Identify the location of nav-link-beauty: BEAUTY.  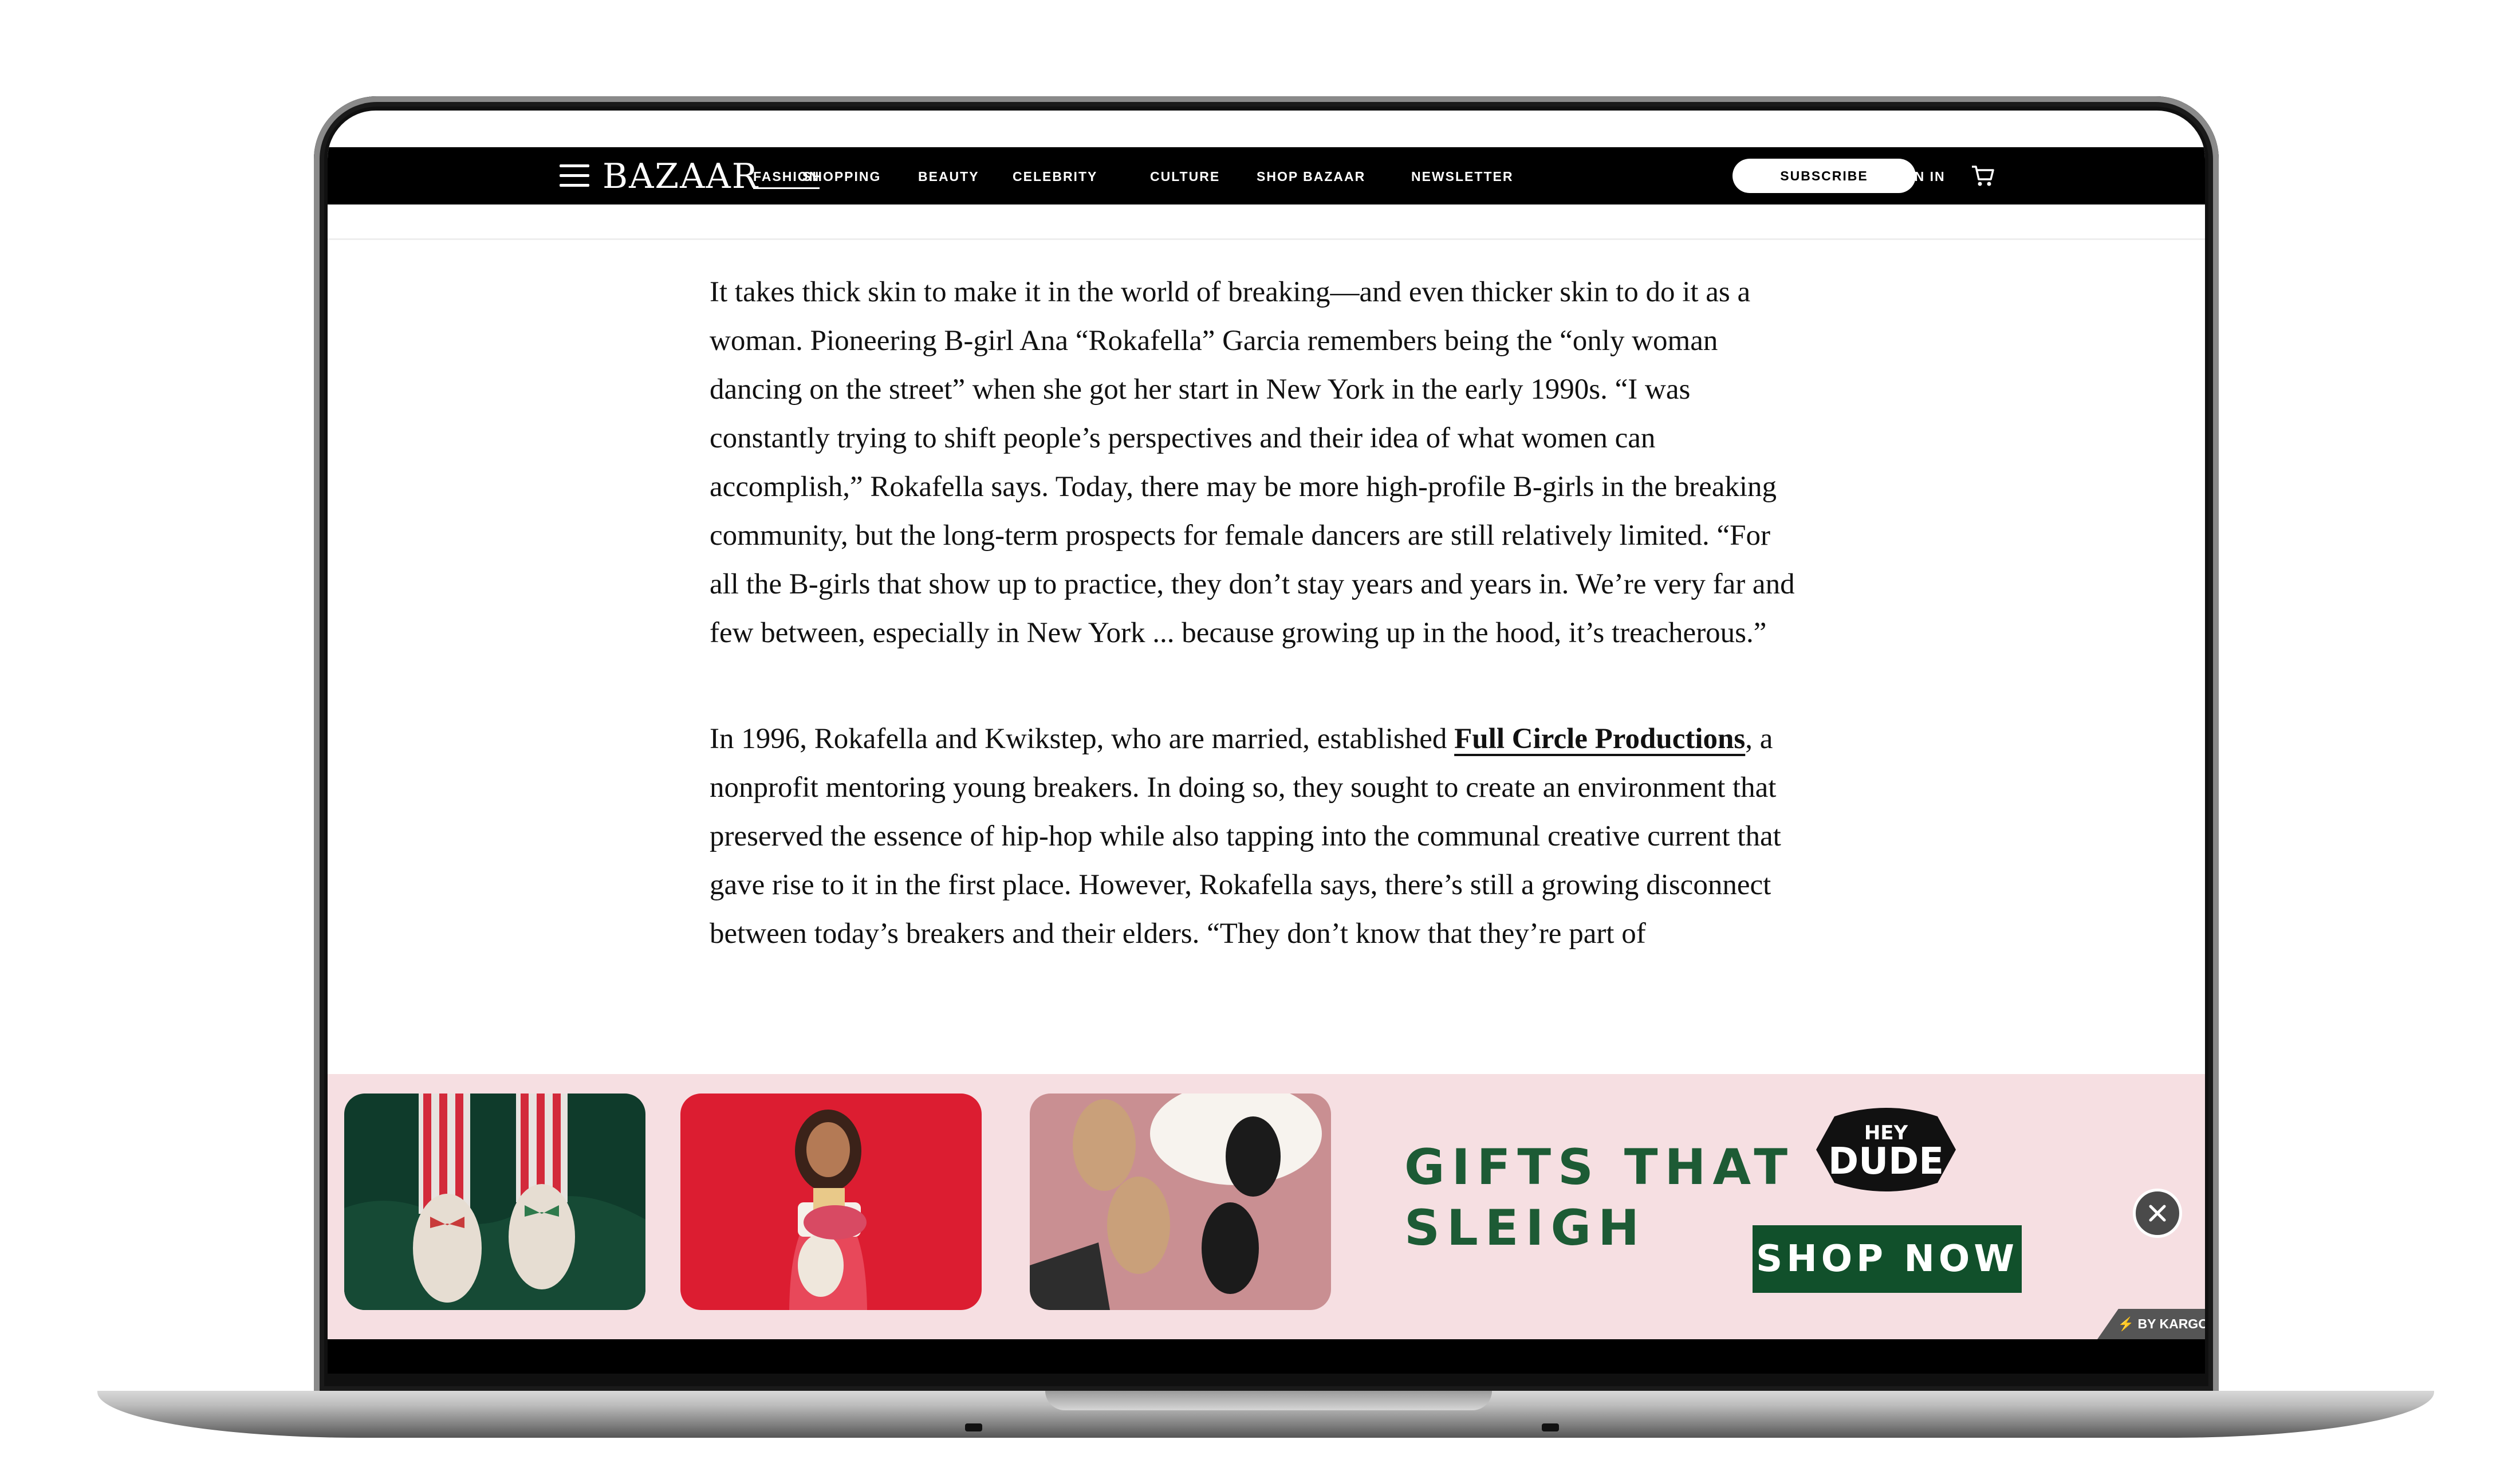
(948, 176).